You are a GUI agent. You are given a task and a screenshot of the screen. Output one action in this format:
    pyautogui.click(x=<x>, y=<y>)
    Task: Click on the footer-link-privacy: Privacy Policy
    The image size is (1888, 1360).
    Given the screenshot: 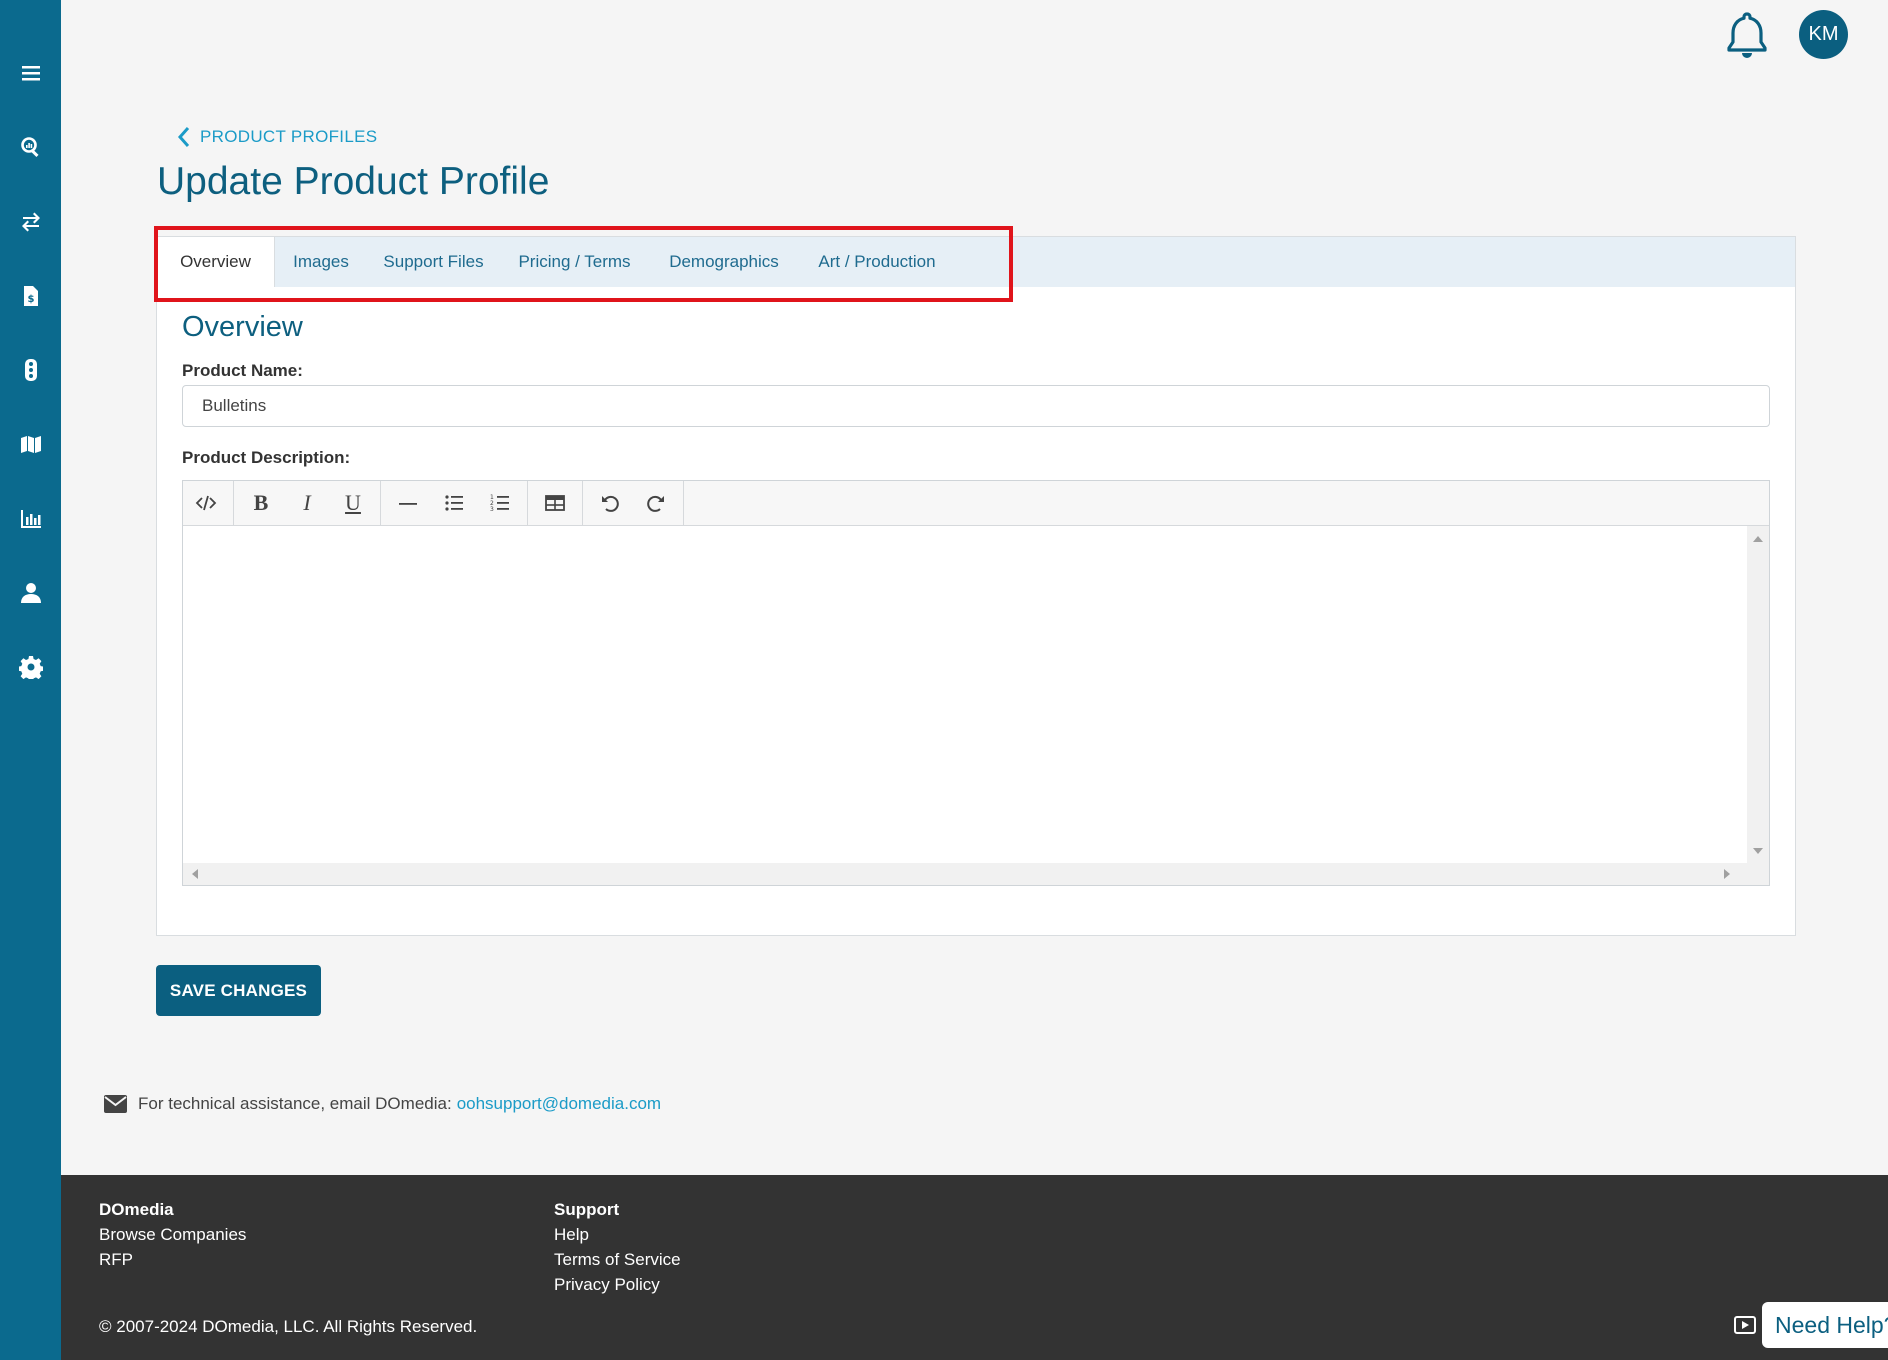 What is the action you would take?
    pyautogui.click(x=617, y=1284)
    